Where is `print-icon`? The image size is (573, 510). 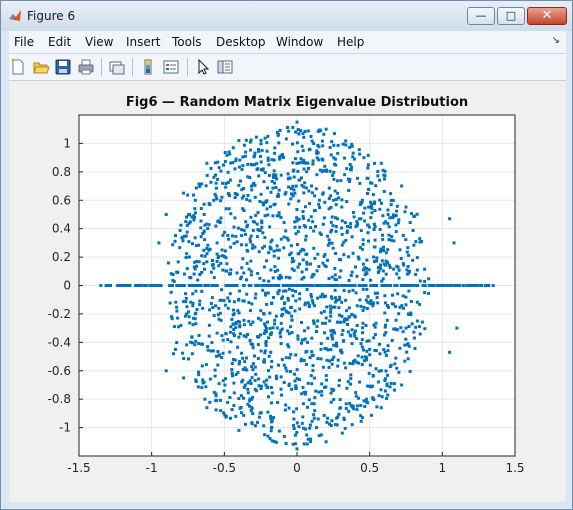
print-icon is located at coordinates (86, 67).